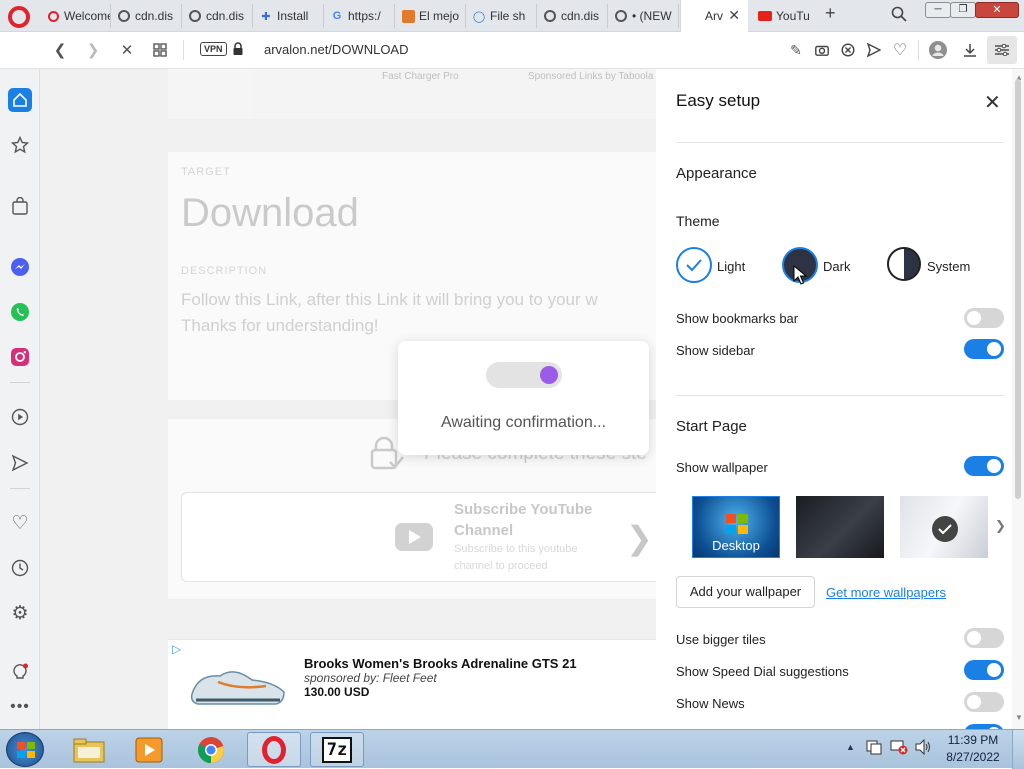  What do you see at coordinates (652, 16) in the screenshot?
I see `tab-label: • (NEW` at bounding box center [652, 16].